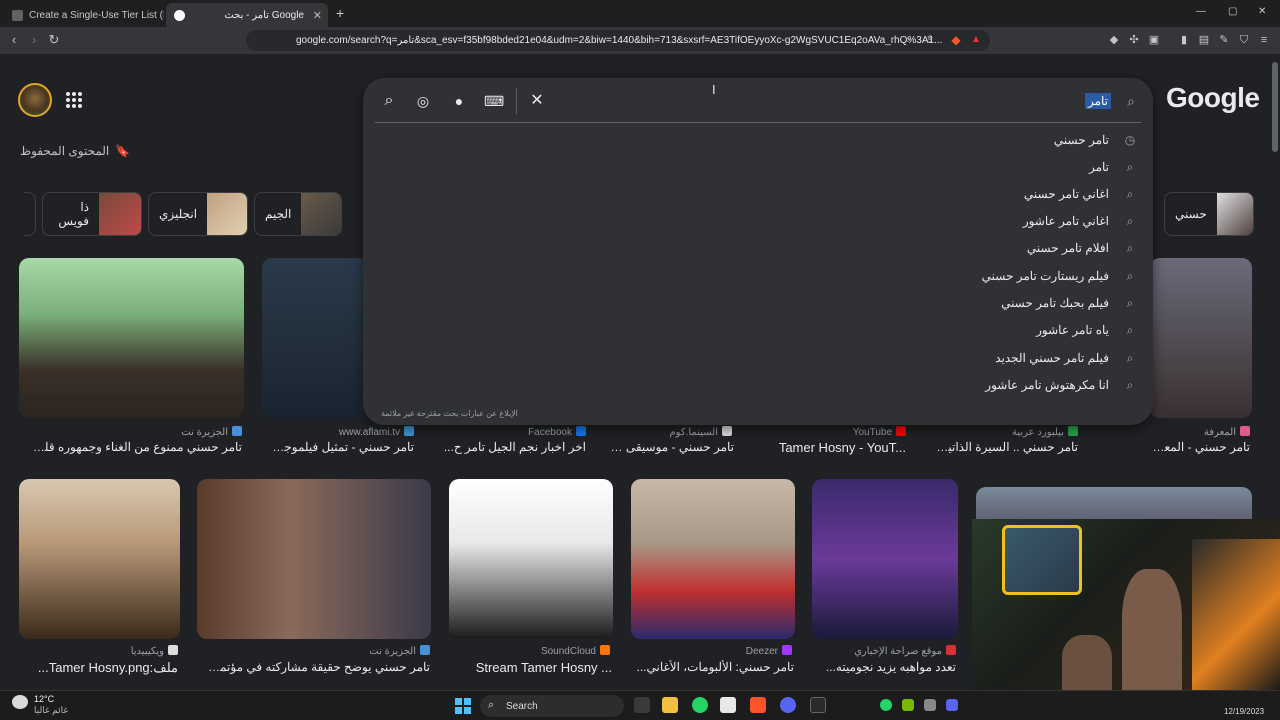 This screenshot has height=720, width=1280. What do you see at coordinates (340, 13) in the screenshot?
I see `new-tab-button: +` at bounding box center [340, 13].